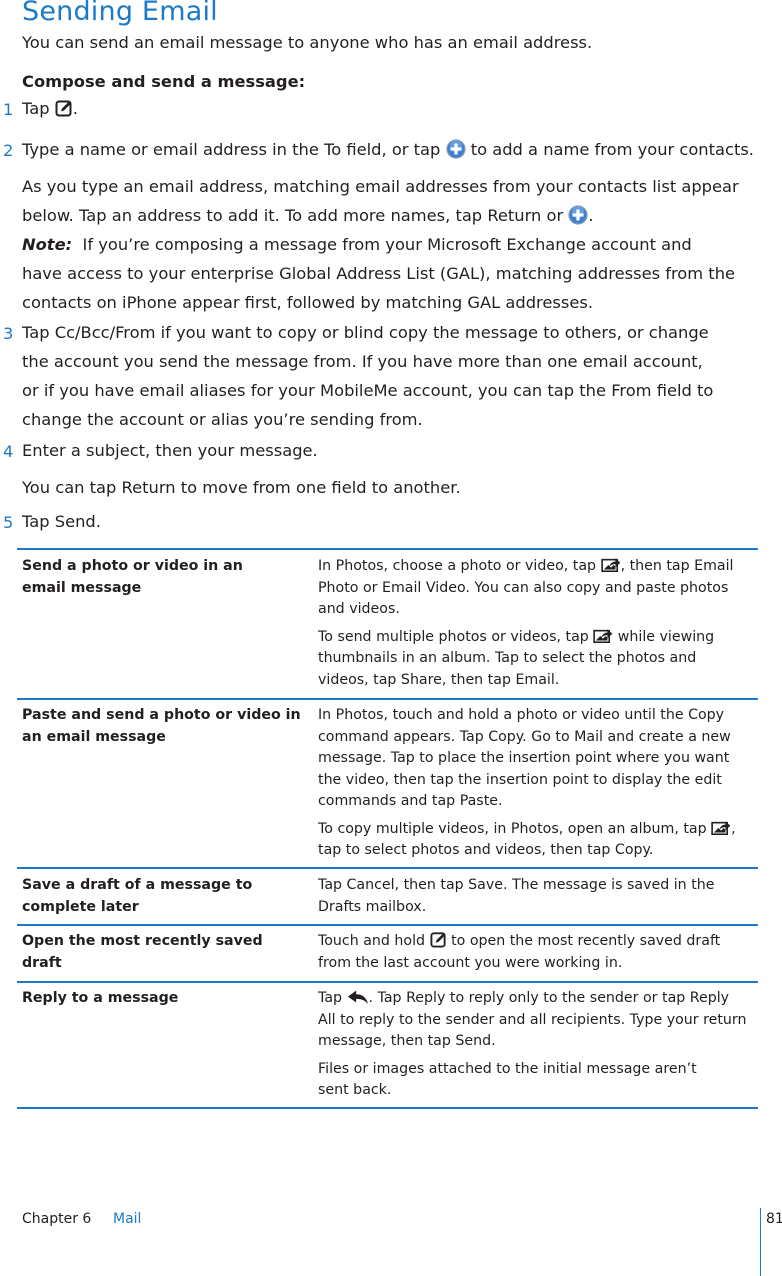 Image resolution: width=782 pixels, height=1276 pixels. What do you see at coordinates (61, 521) in the screenshot?
I see `step-5: Tap Send.` at bounding box center [61, 521].